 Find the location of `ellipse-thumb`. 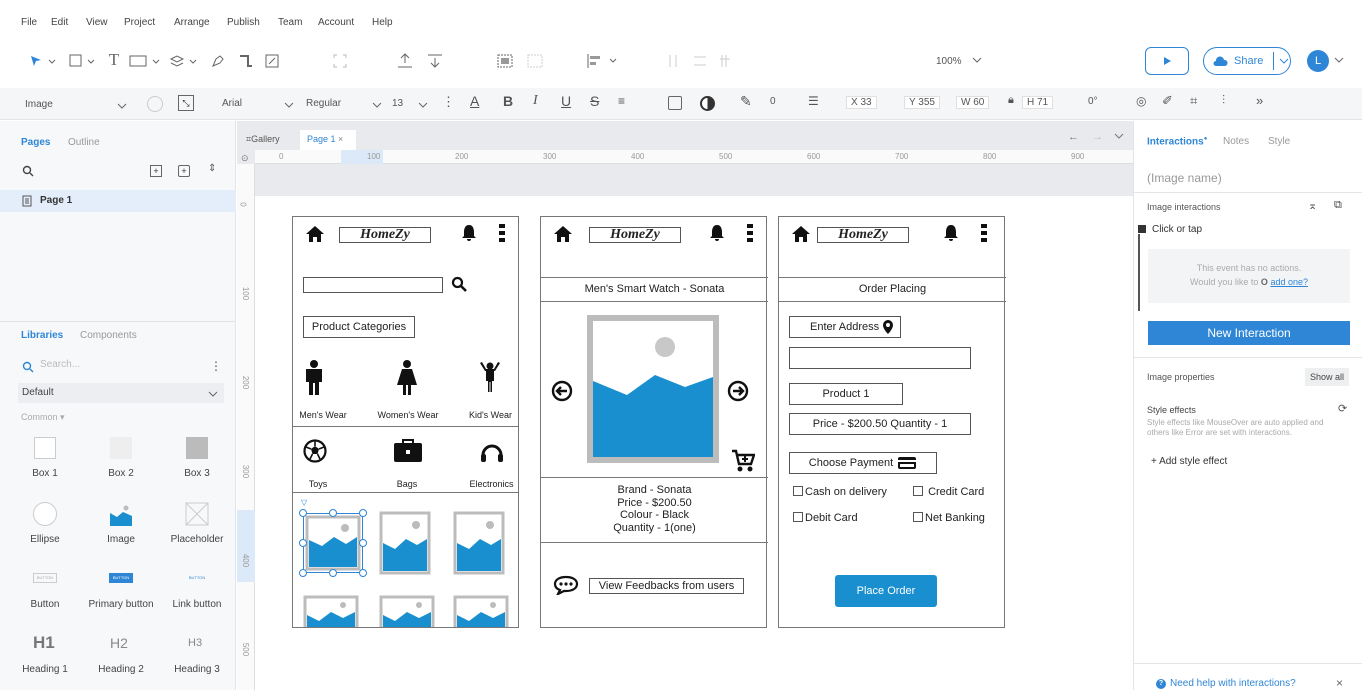

ellipse-thumb is located at coordinates (45, 514).